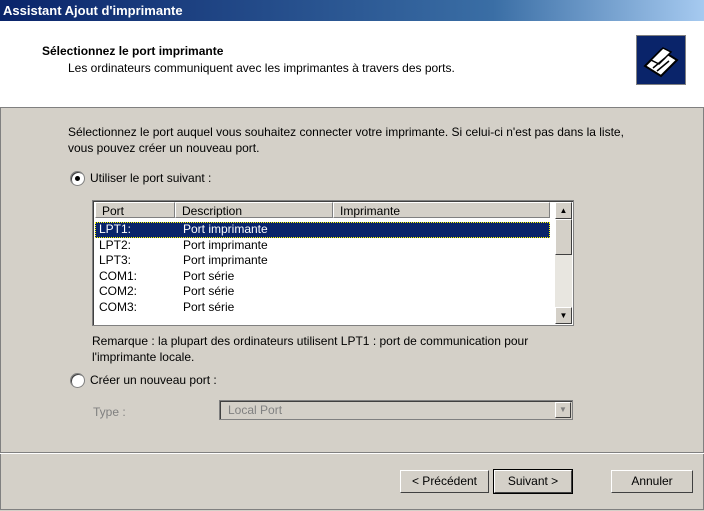 Image resolution: width=704 pixels, height=511 pixels. Describe the element at coordinates (444, 481) in the screenshot. I see `back-button: < Précédent` at that location.